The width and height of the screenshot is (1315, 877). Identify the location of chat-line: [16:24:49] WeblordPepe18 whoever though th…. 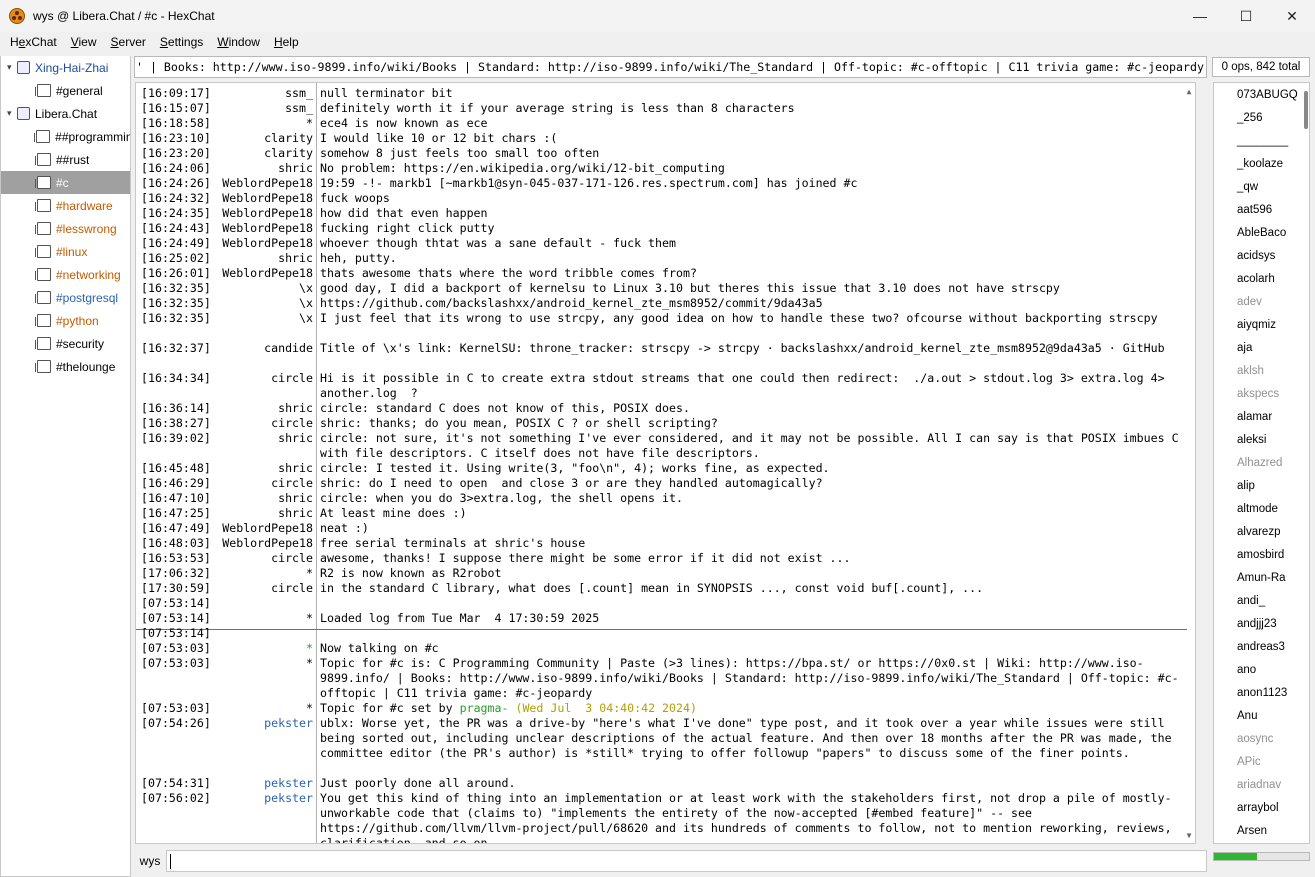
(661, 243).